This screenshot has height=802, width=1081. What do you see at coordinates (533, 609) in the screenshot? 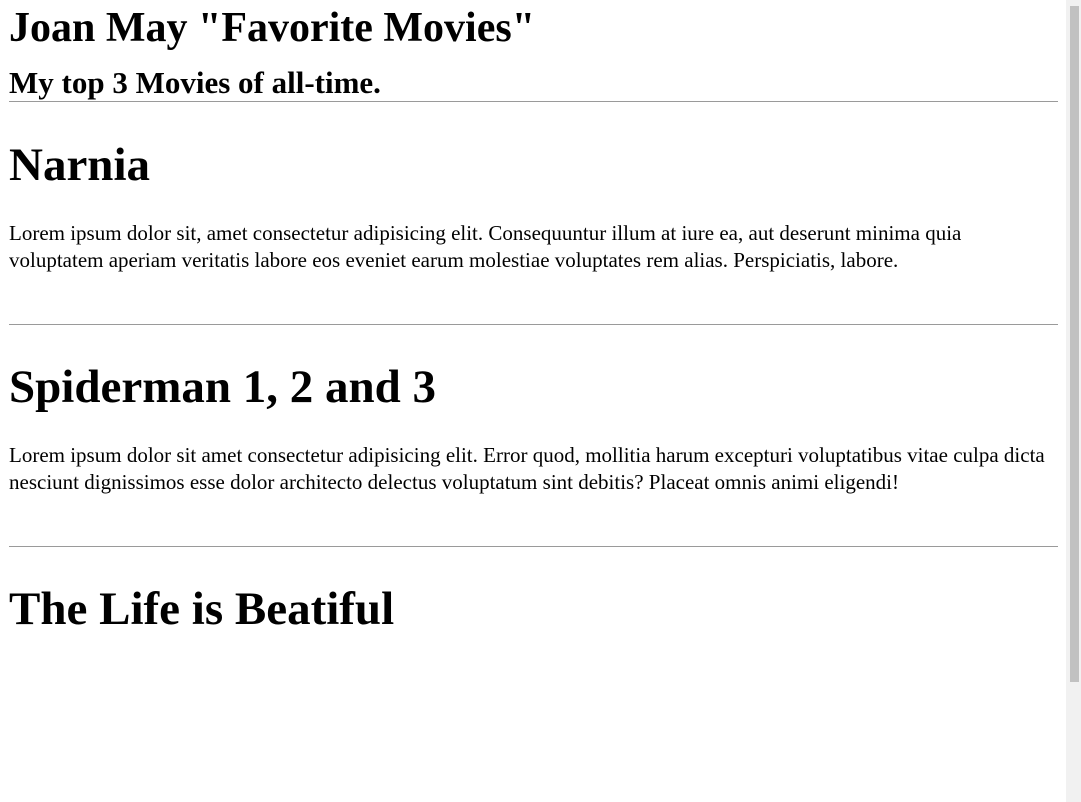
I see `movie-section-life-is-beautiful: The Life is Beatiful` at bounding box center [533, 609].